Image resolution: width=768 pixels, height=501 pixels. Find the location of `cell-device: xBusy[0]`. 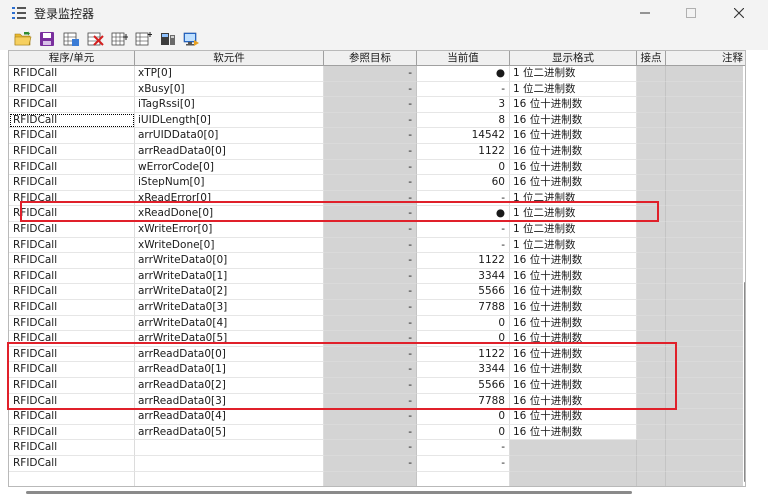

cell-device: xBusy[0] is located at coordinates (229, 89).